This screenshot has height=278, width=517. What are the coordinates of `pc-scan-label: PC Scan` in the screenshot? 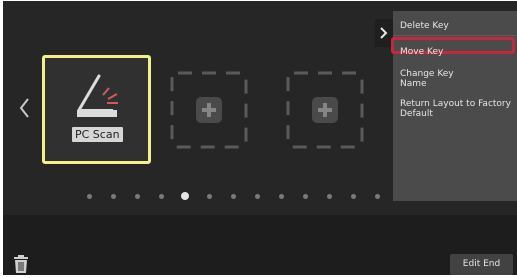 It's located at (97, 134).